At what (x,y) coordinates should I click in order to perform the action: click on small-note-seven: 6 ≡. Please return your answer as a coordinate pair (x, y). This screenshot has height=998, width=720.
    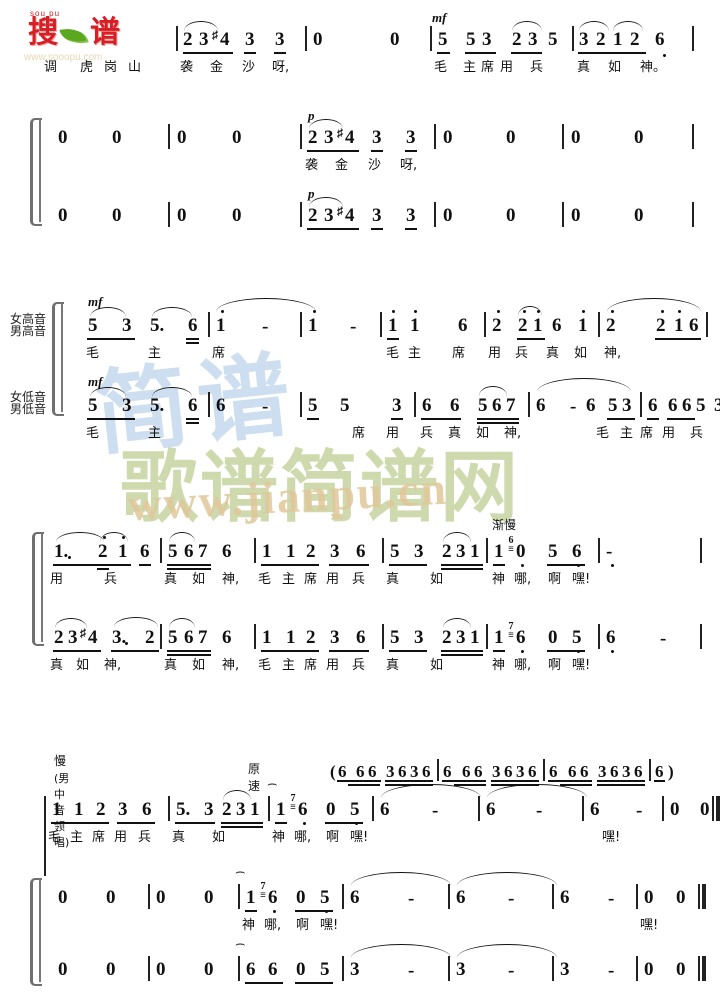
    Looking at the image, I should click on (511, 545).